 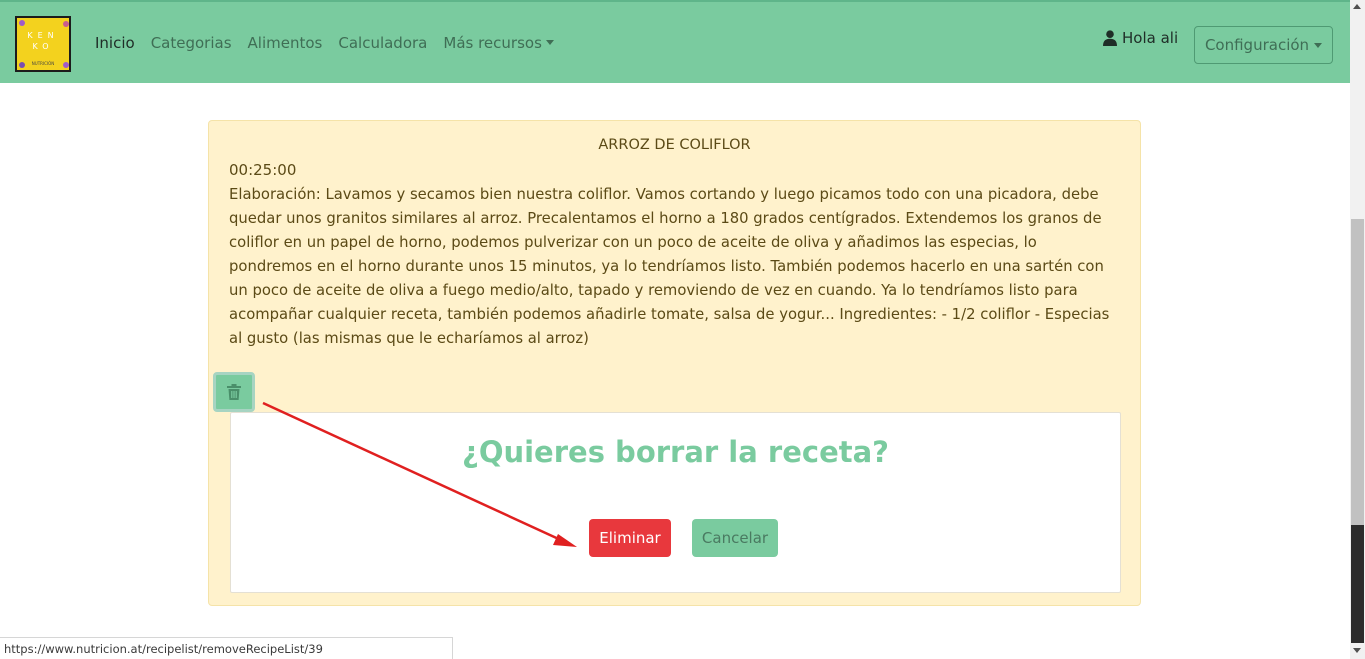 I want to click on nav-link-inicio: Inicio, so click(x=115, y=43).